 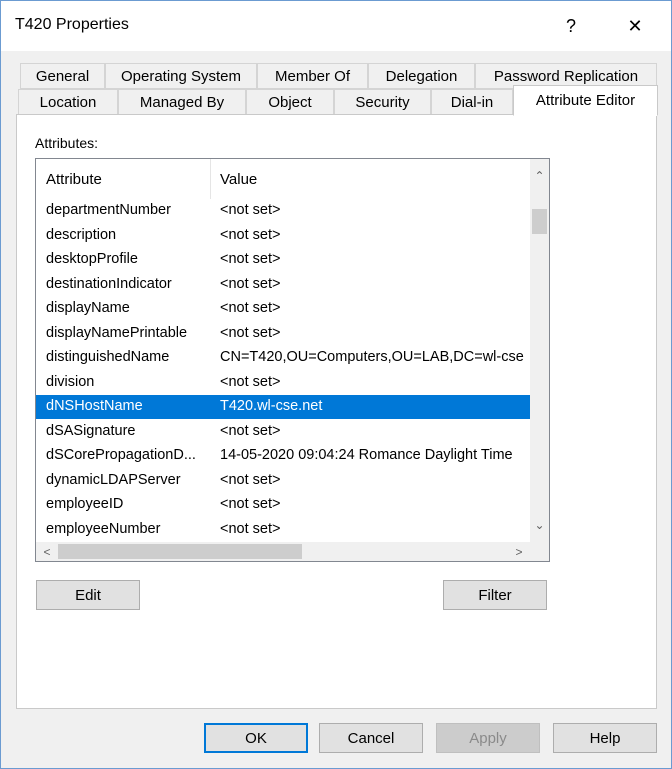 I want to click on attribute-name: displayNamePrintable, so click(x=117, y=332).